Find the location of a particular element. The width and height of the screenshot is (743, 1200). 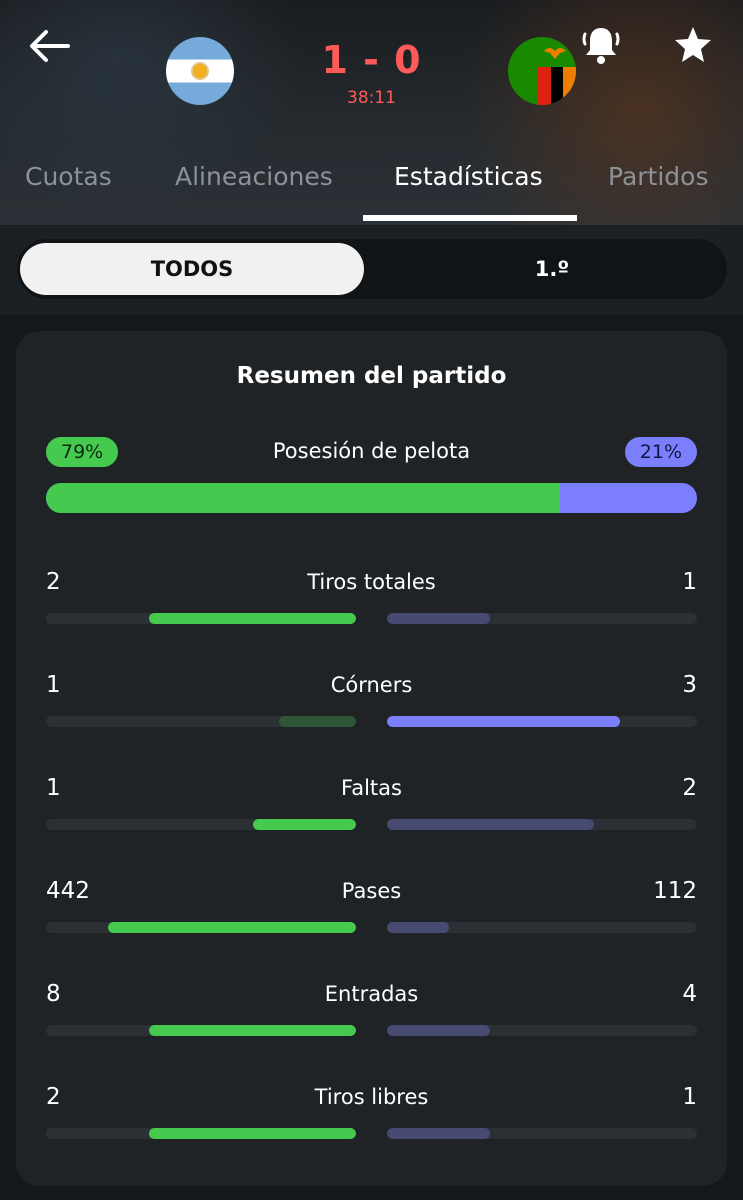

period-filter-bar: TODOS 1.º is located at coordinates (371, 270).